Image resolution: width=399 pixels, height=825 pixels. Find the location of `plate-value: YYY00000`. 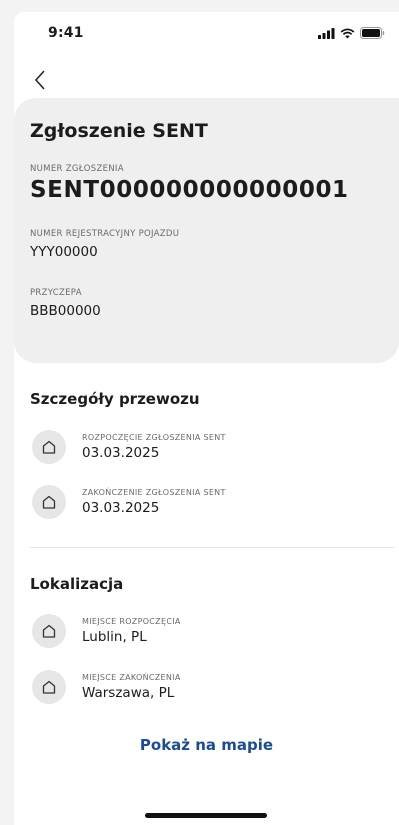

plate-value: YYY00000 is located at coordinates (64, 252).